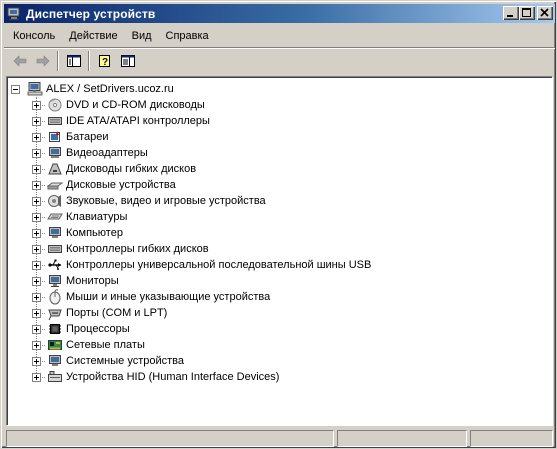 Image resolution: width=557 pixels, height=449 pixels. I want to click on maximize-icon, so click(526, 12).